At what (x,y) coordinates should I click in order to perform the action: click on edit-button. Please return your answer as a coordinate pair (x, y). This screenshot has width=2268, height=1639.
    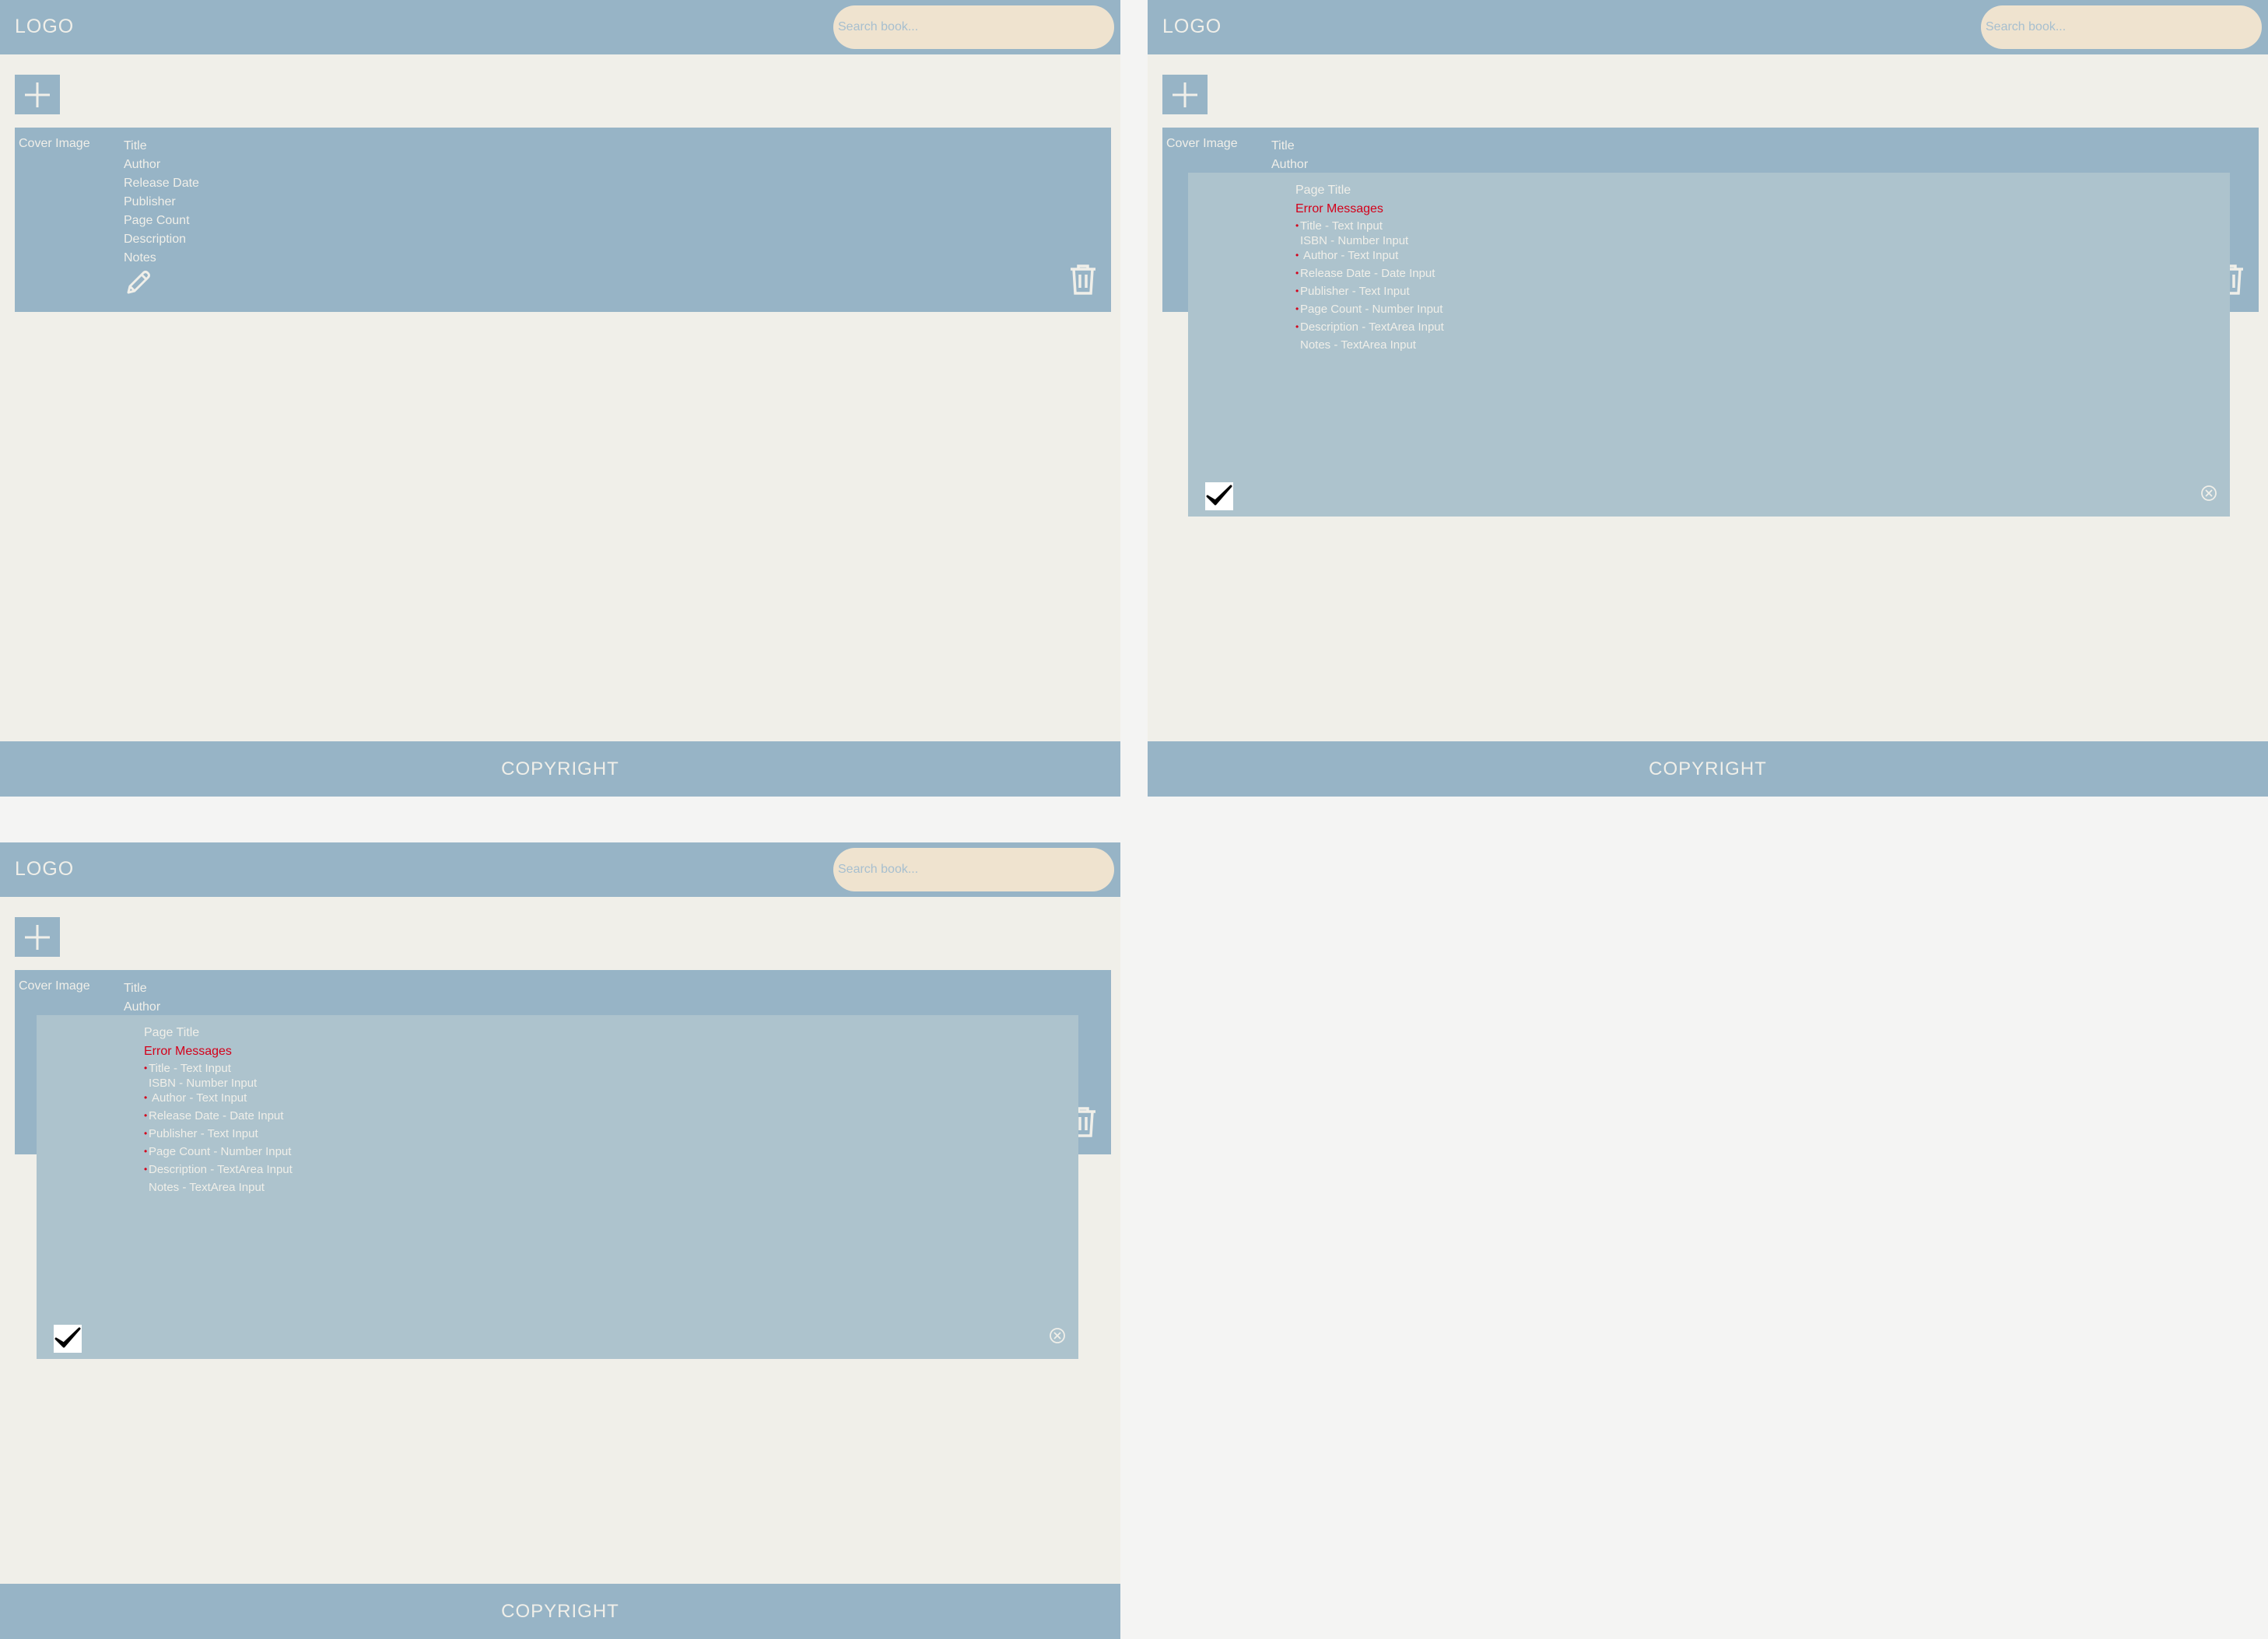
    Looking at the image, I should click on (137, 283).